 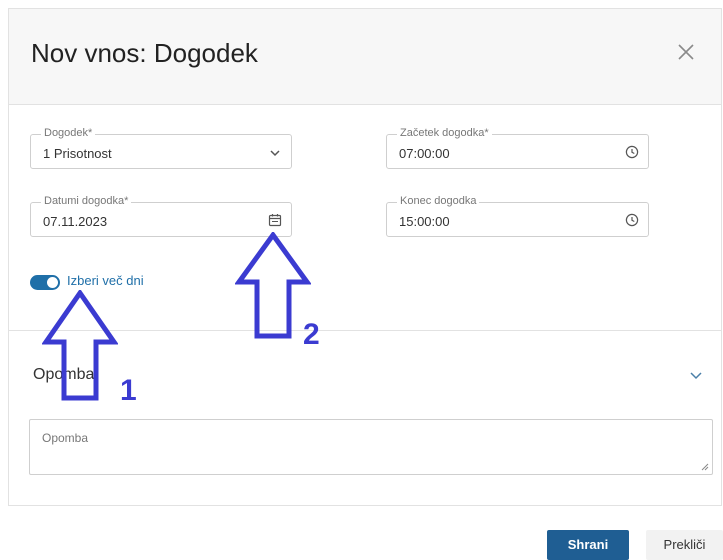 What do you see at coordinates (517, 148) in the screenshot?
I see `start-time-field: Začetek dogodka* 07:00:00` at bounding box center [517, 148].